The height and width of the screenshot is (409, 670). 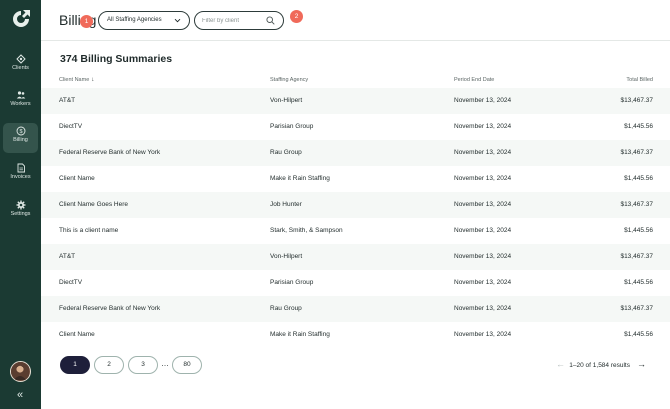 I want to click on summary-count-title: 374 Billing Summaries, so click(x=116, y=59).